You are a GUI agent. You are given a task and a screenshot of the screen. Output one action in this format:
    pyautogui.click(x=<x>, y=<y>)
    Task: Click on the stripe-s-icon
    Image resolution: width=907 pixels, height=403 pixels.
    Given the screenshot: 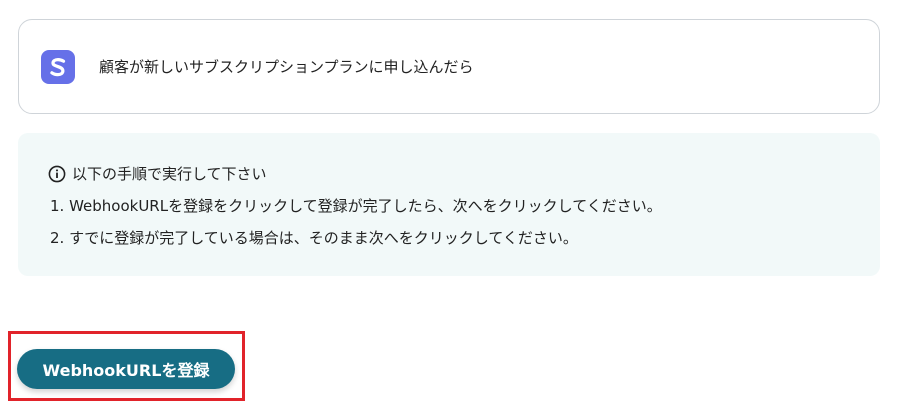 What is the action you would take?
    pyautogui.click(x=58, y=67)
    